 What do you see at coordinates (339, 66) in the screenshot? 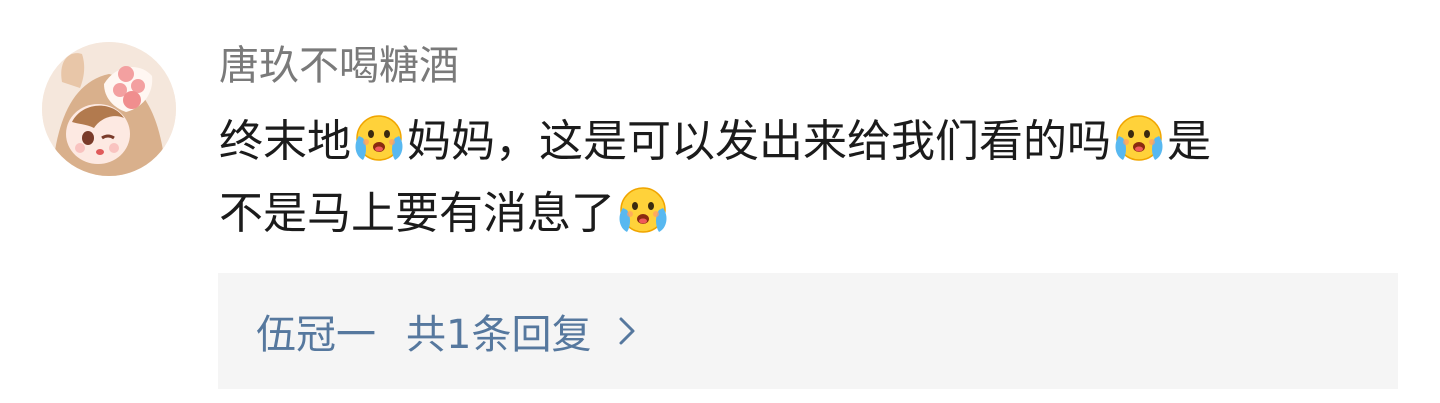
I see `username: 唐玖不喝糖酒` at bounding box center [339, 66].